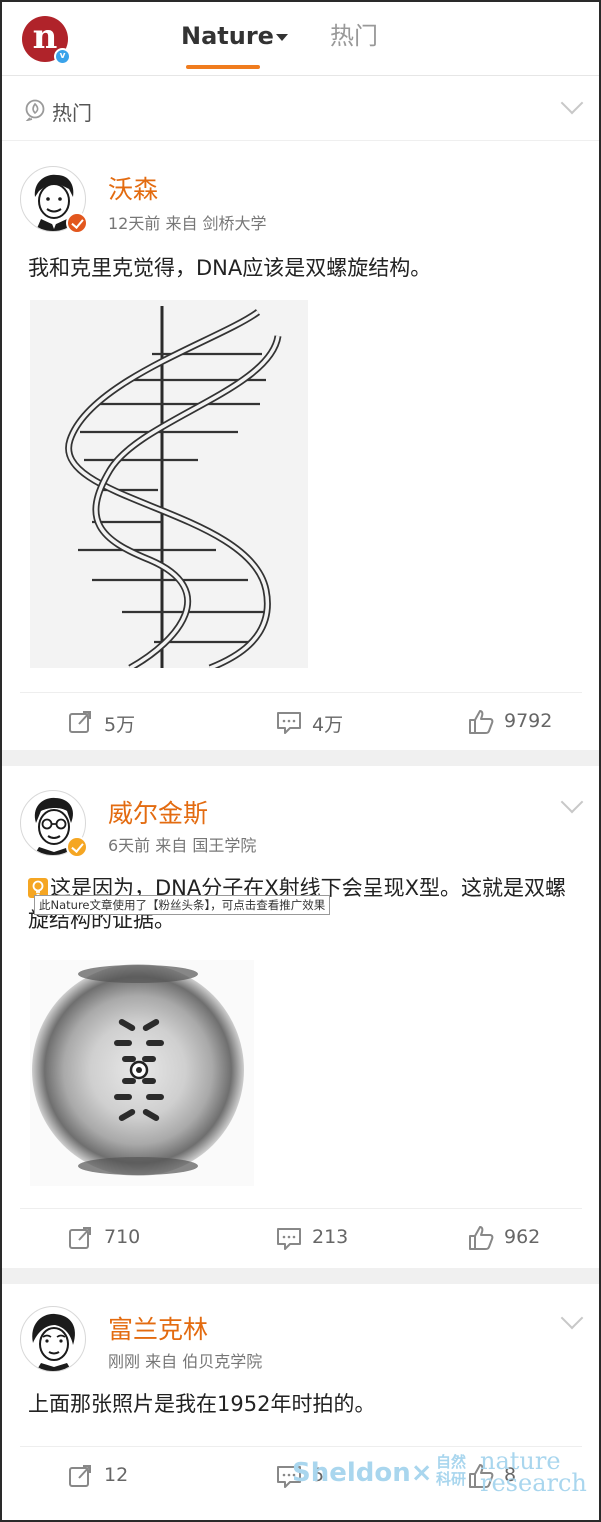  I want to click on repost-count: 710, so click(122, 1237).